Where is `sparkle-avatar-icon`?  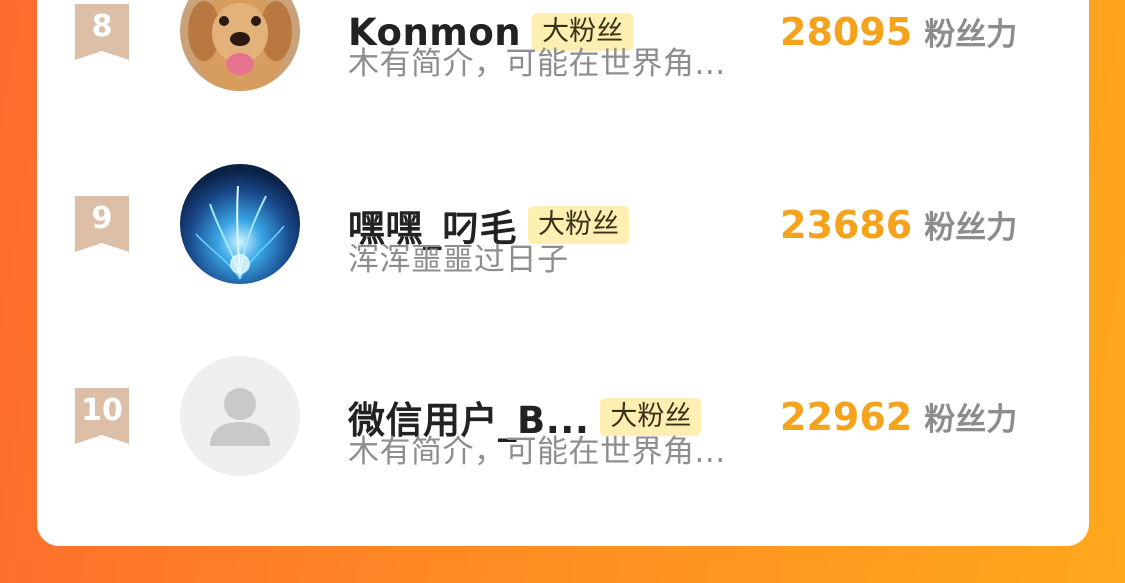 sparkle-avatar-icon is located at coordinates (240, 224).